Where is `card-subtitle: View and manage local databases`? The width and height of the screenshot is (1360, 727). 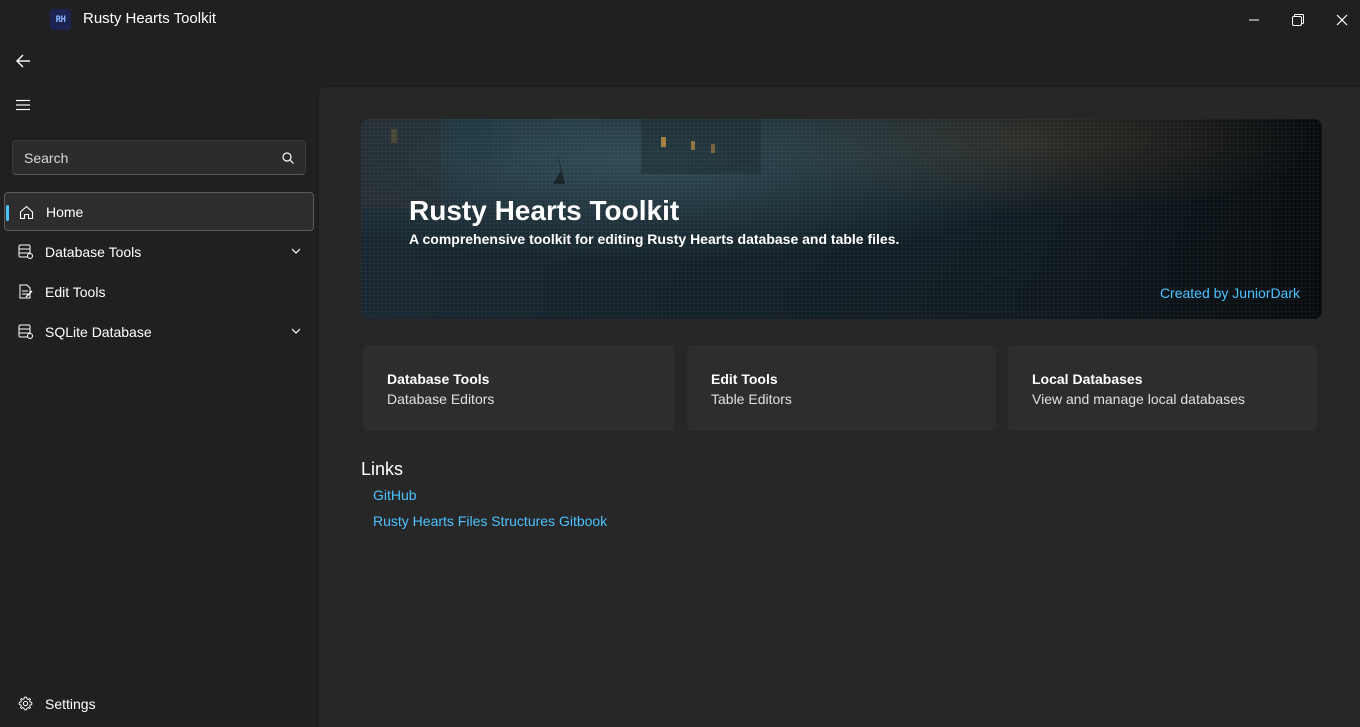 card-subtitle: View and manage local databases is located at coordinates (1139, 399).